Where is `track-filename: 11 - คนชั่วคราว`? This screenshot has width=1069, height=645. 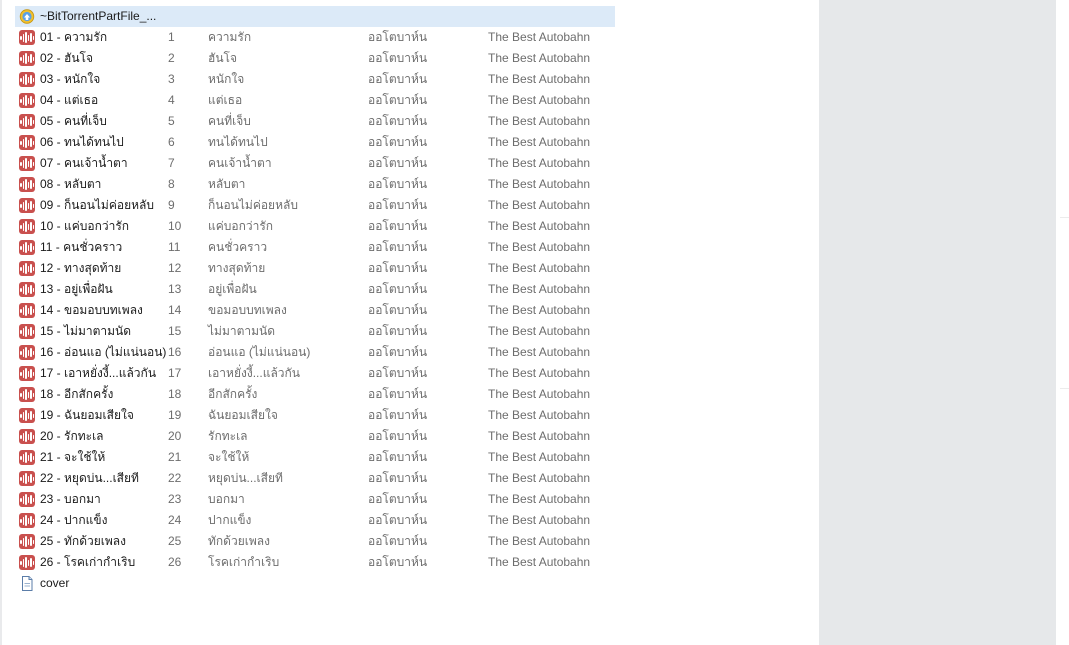 track-filename: 11 - คนชั่วคราว is located at coordinates (81, 247).